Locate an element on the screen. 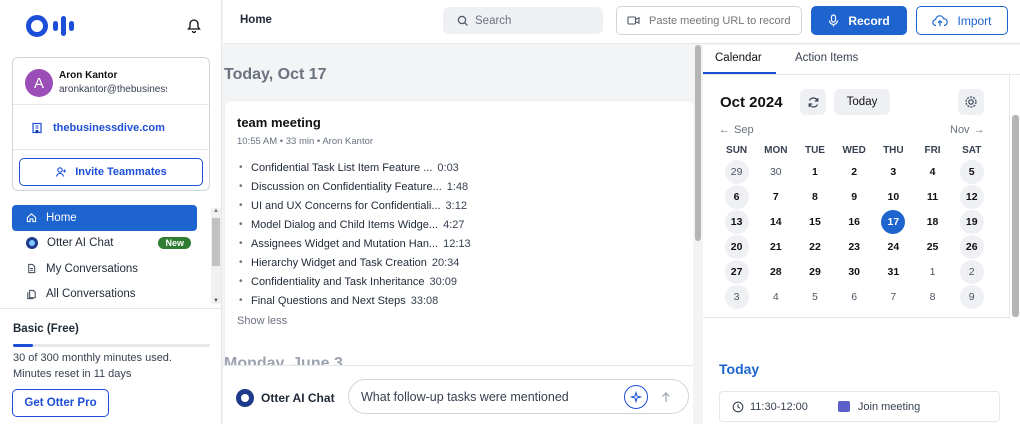  outline-item-time: 0:03 is located at coordinates (447, 168).